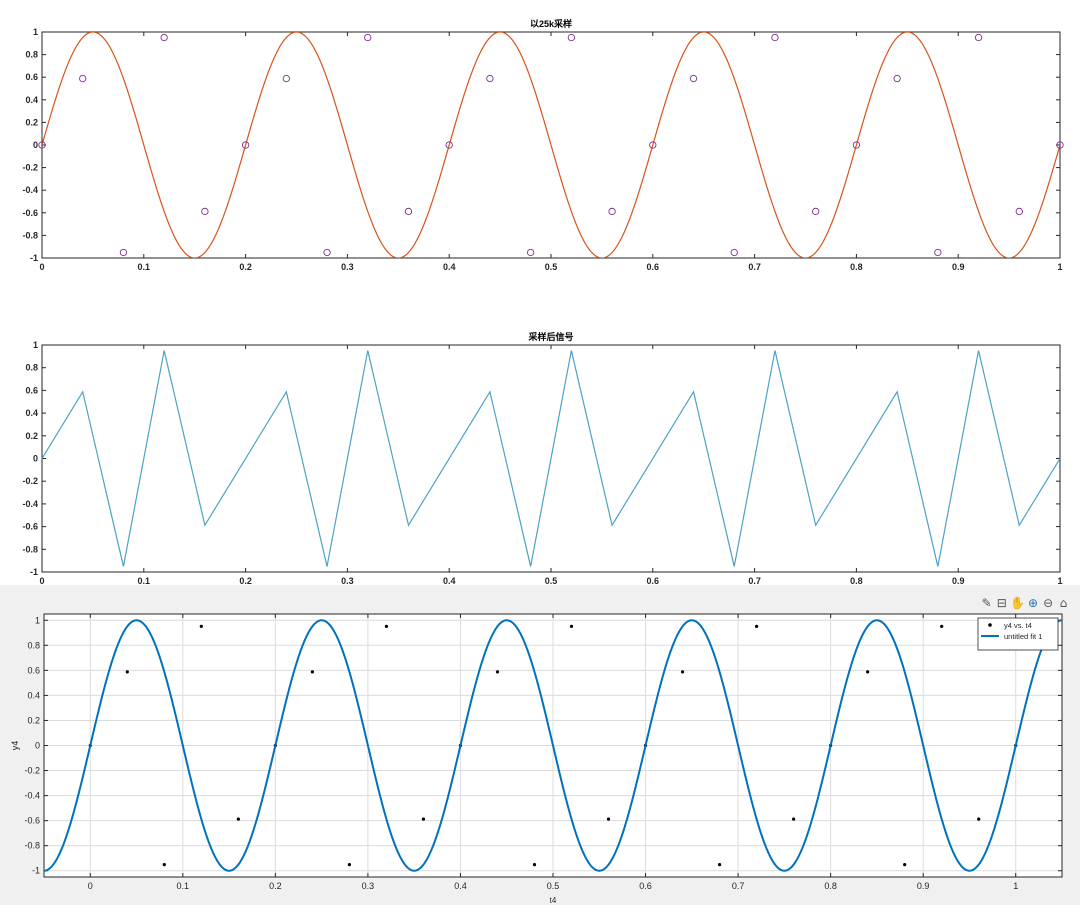 The width and height of the screenshot is (1080, 905). I want to click on legend: y4 vs. t4 untitled fit 1, so click(1018, 634).